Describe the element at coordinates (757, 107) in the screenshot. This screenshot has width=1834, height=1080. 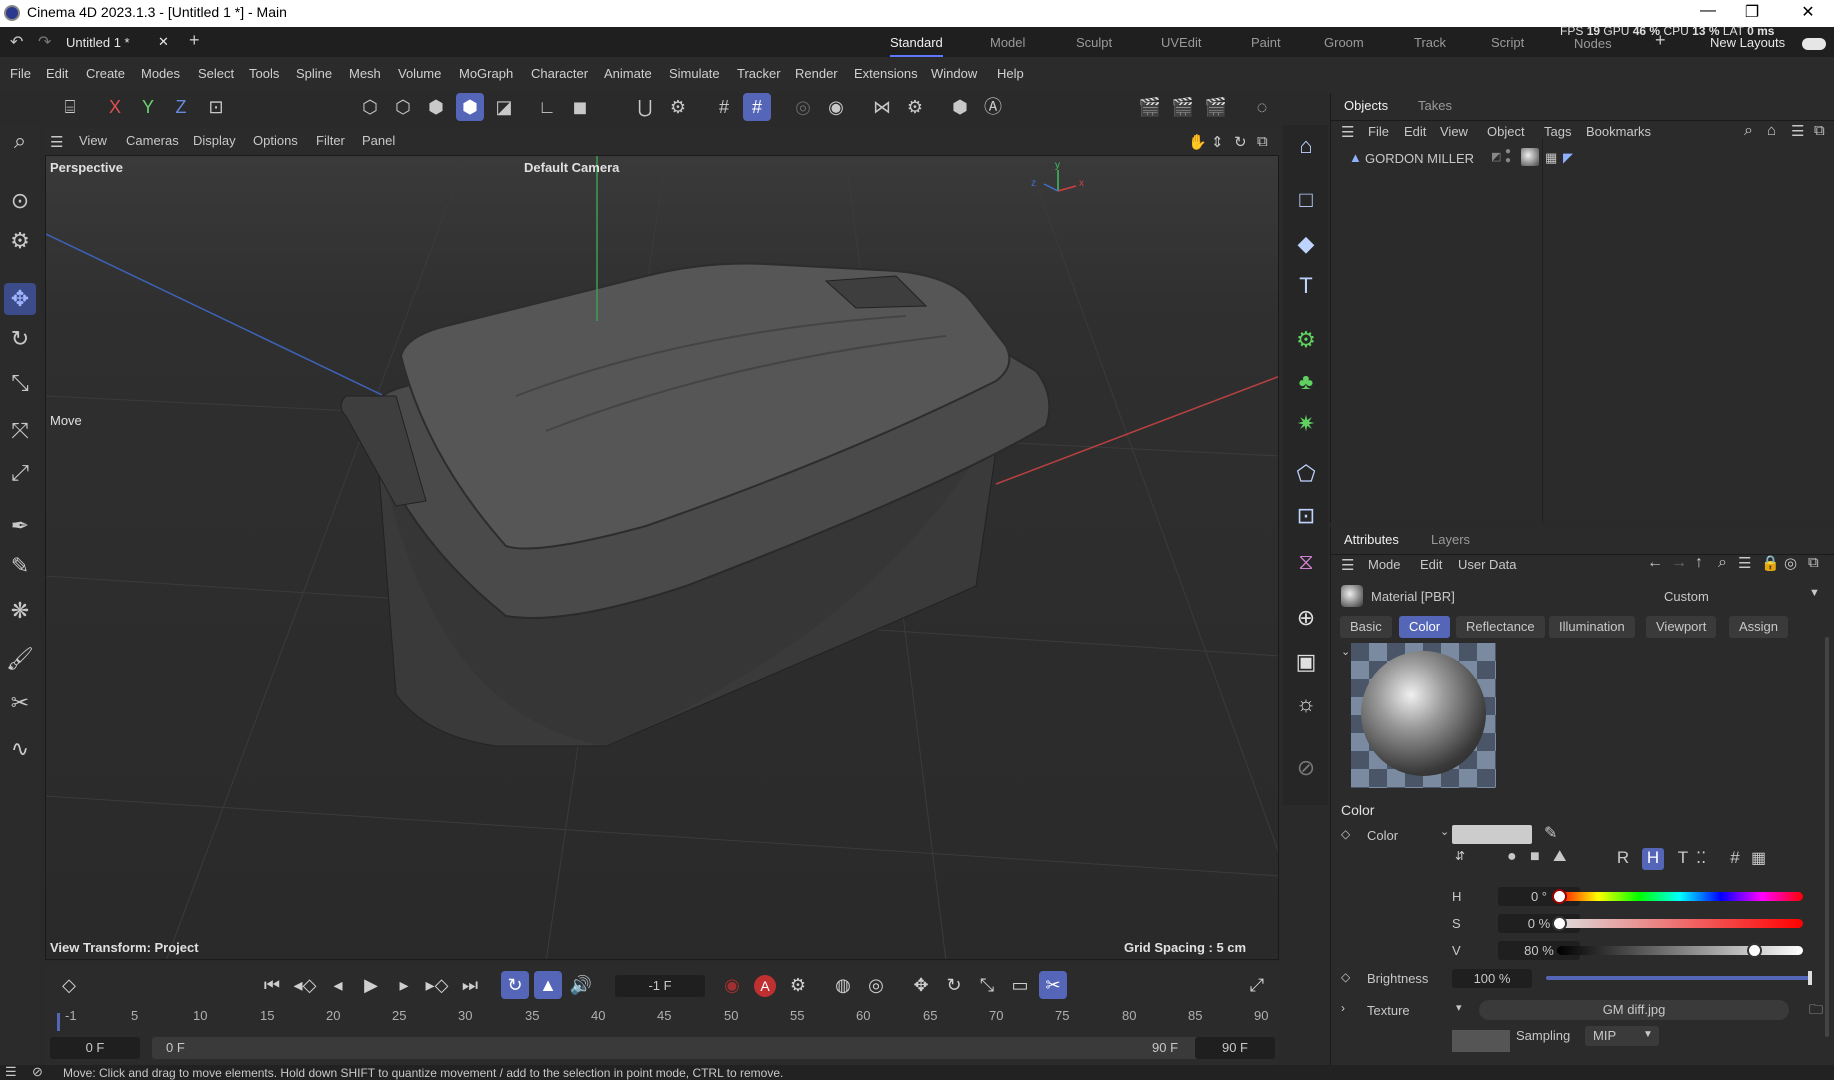
I see `workplane-snap-icon: #` at that location.